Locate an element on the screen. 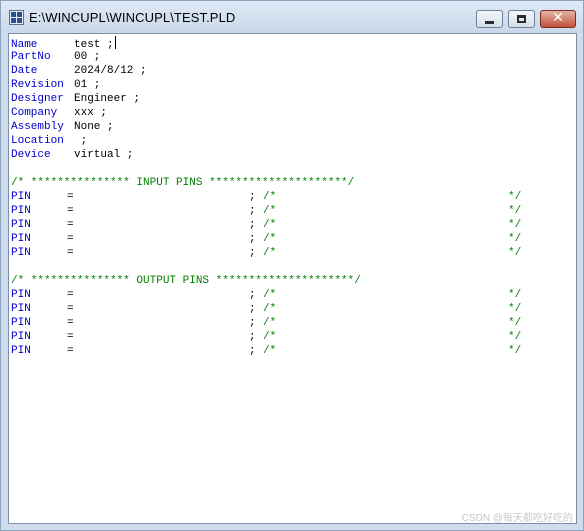 This screenshot has height=531, width=584. wincupl-app-icon is located at coordinates (16, 17).